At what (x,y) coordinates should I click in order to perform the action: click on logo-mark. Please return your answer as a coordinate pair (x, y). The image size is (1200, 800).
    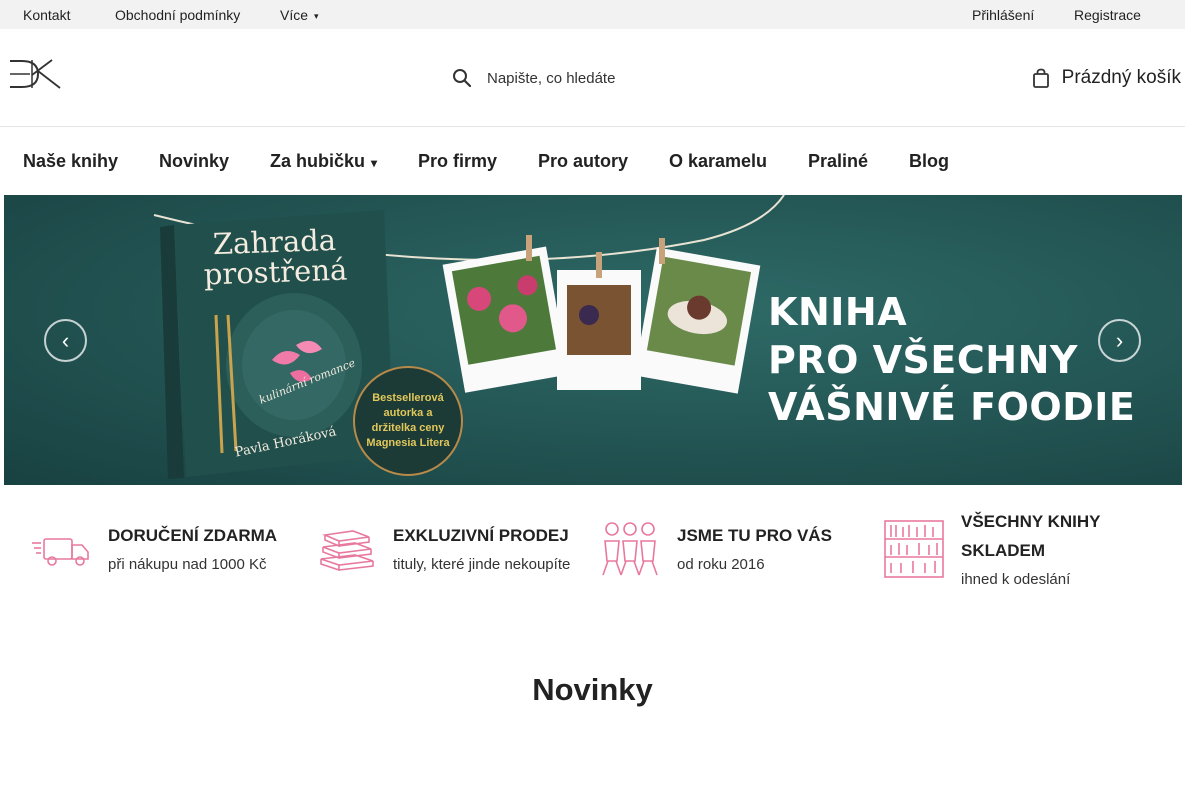
    Looking at the image, I should click on (35, 74).